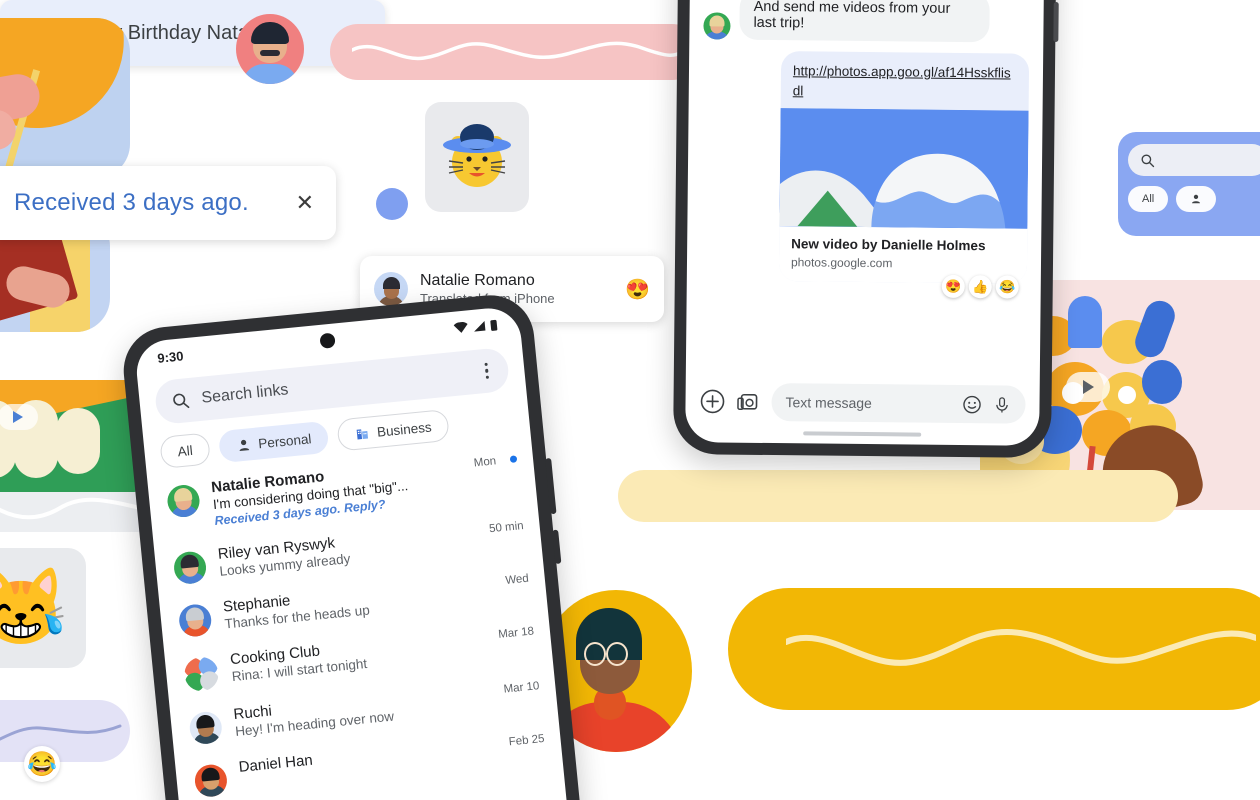 This screenshot has height=800, width=1260. Describe the element at coordinates (61, 732) in the screenshot. I see `decorative-squiggle` at that location.